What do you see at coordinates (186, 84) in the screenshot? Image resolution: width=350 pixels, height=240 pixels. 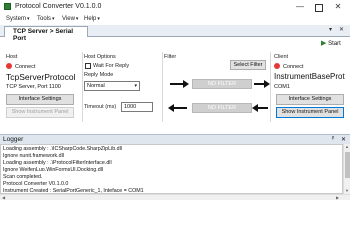 I see `arrow-right-head-icon` at bounding box center [186, 84].